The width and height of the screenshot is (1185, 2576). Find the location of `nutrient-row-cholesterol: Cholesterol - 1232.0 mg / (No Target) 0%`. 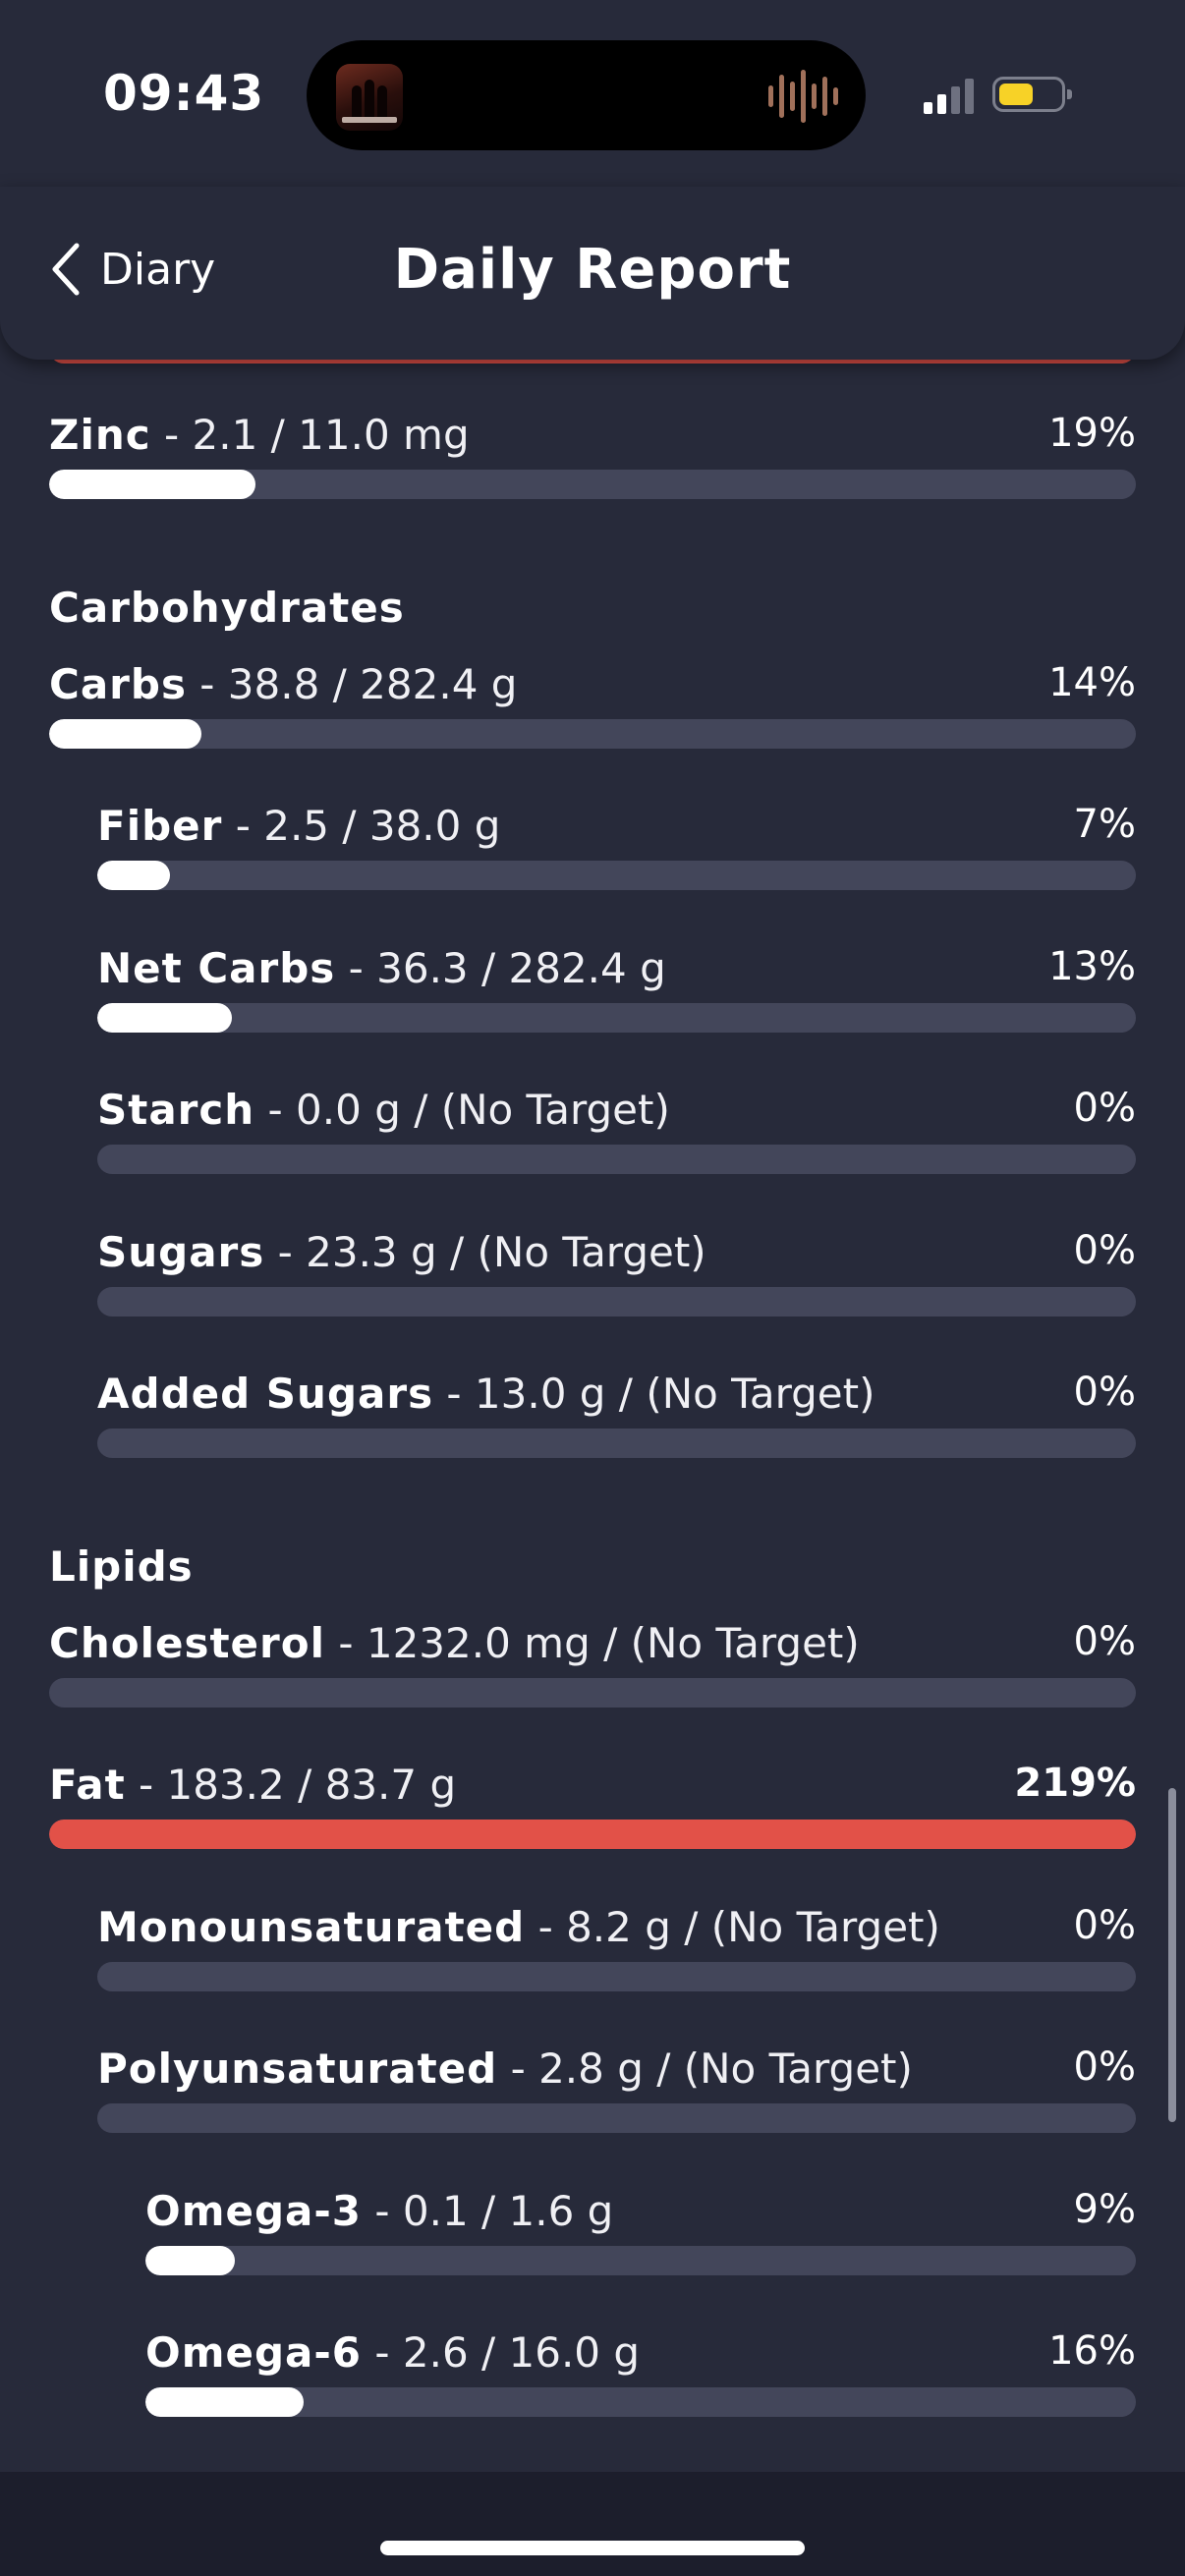

nutrient-row-cholesterol: Cholesterol - 1232.0 mg / (No Target) 0% is located at coordinates (592, 1663).